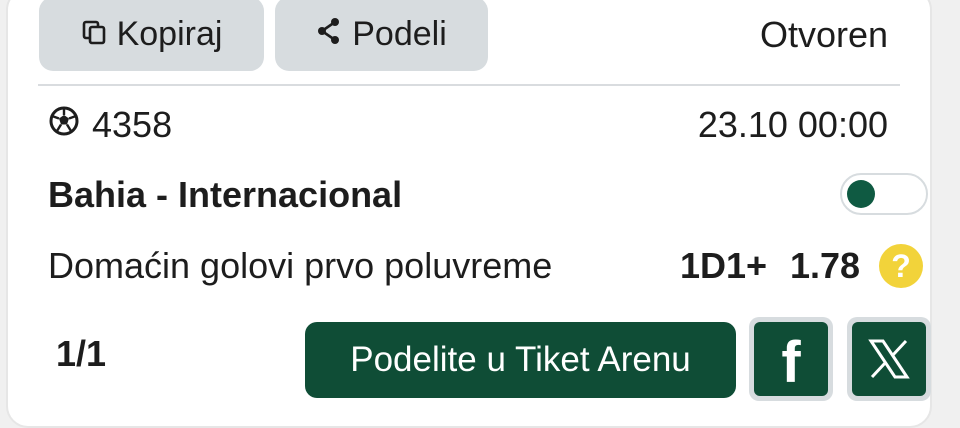 The image size is (960, 428). Describe the element at coordinates (334, 34) in the screenshot. I see `share-icon` at that location.